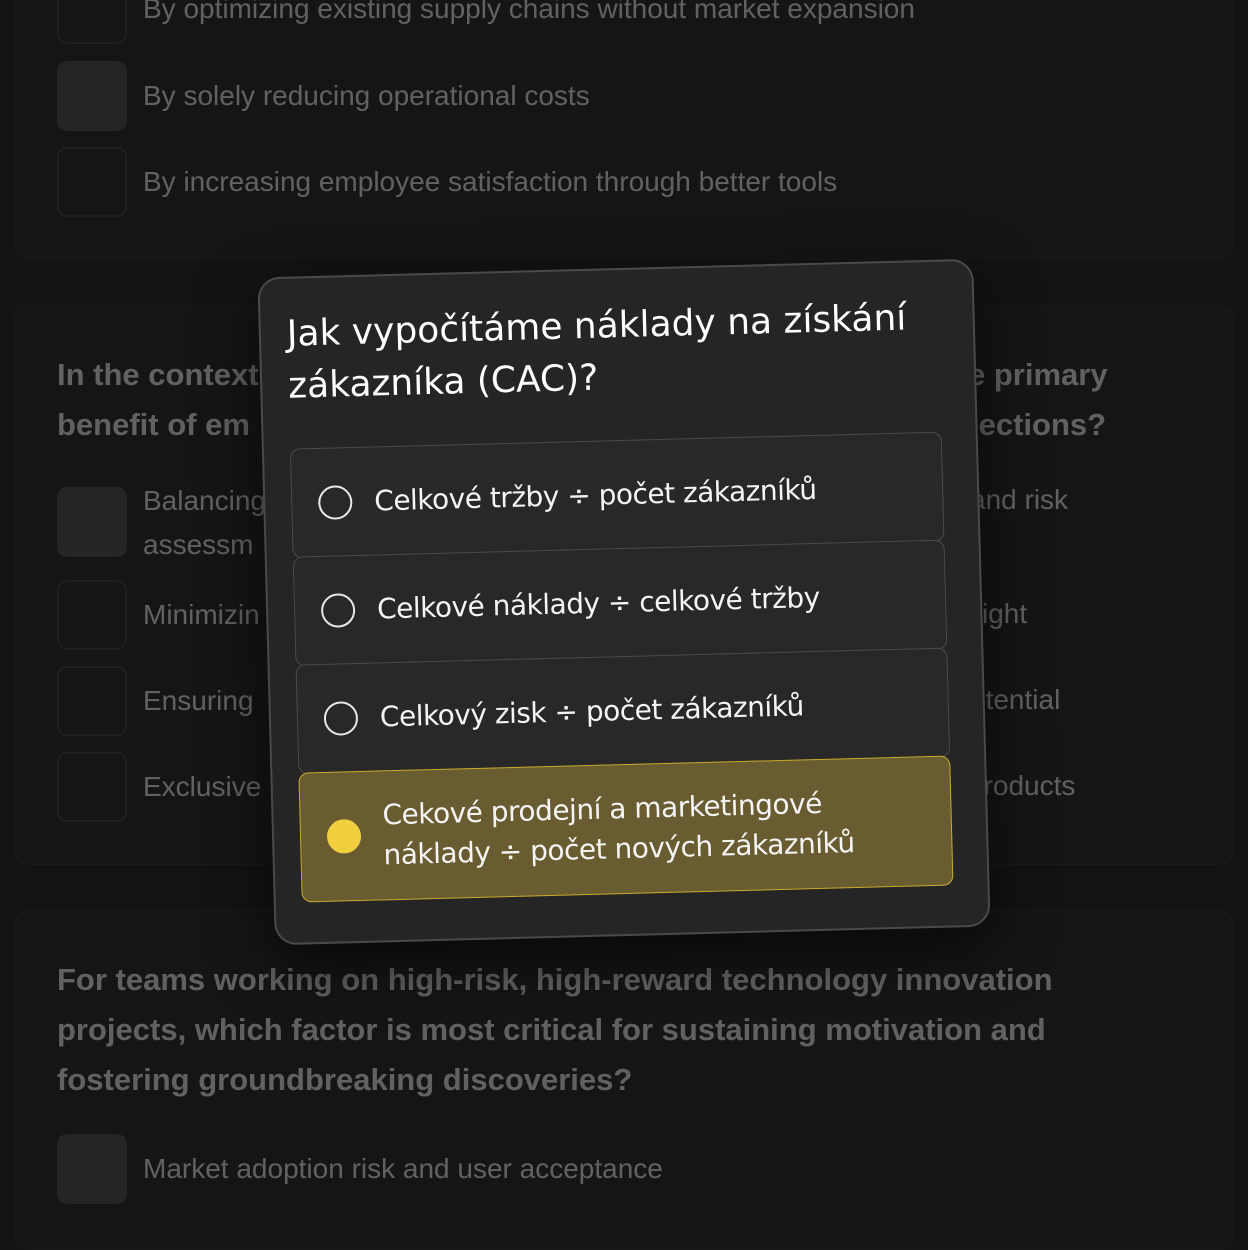 Image resolution: width=1248 pixels, height=1250 pixels. I want to click on modal-option-1: Celkové tržby ÷ počet zákazníků, so click(617, 495).